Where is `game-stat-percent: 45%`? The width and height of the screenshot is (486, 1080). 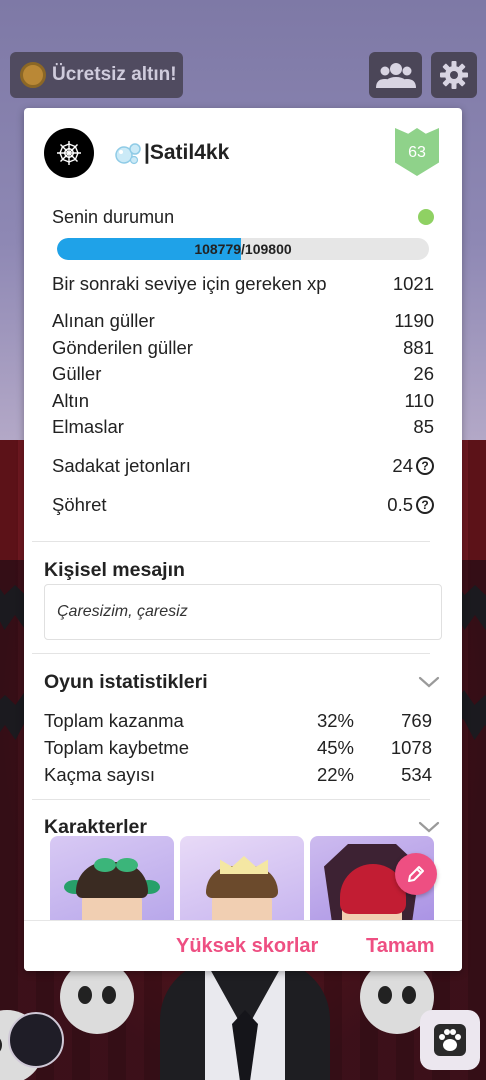
game-stat-percent: 45% is located at coordinates (335, 747).